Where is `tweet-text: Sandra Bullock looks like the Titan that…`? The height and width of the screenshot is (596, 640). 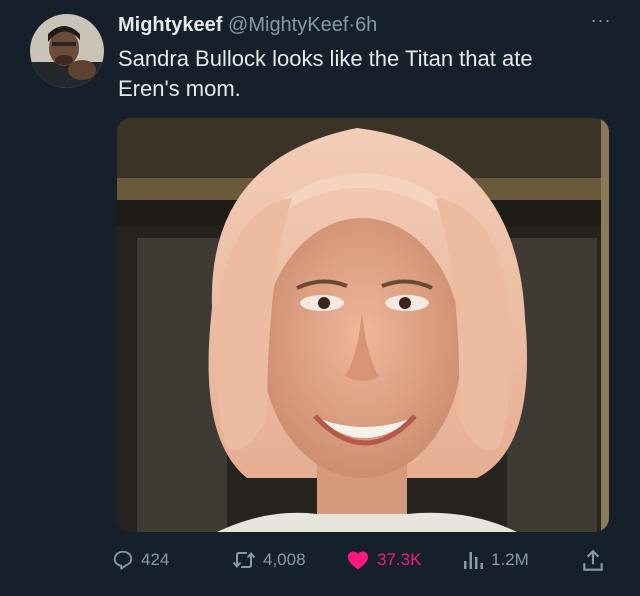
tweet-text: Sandra Bullock looks like the Titan that… is located at coordinates (363, 74).